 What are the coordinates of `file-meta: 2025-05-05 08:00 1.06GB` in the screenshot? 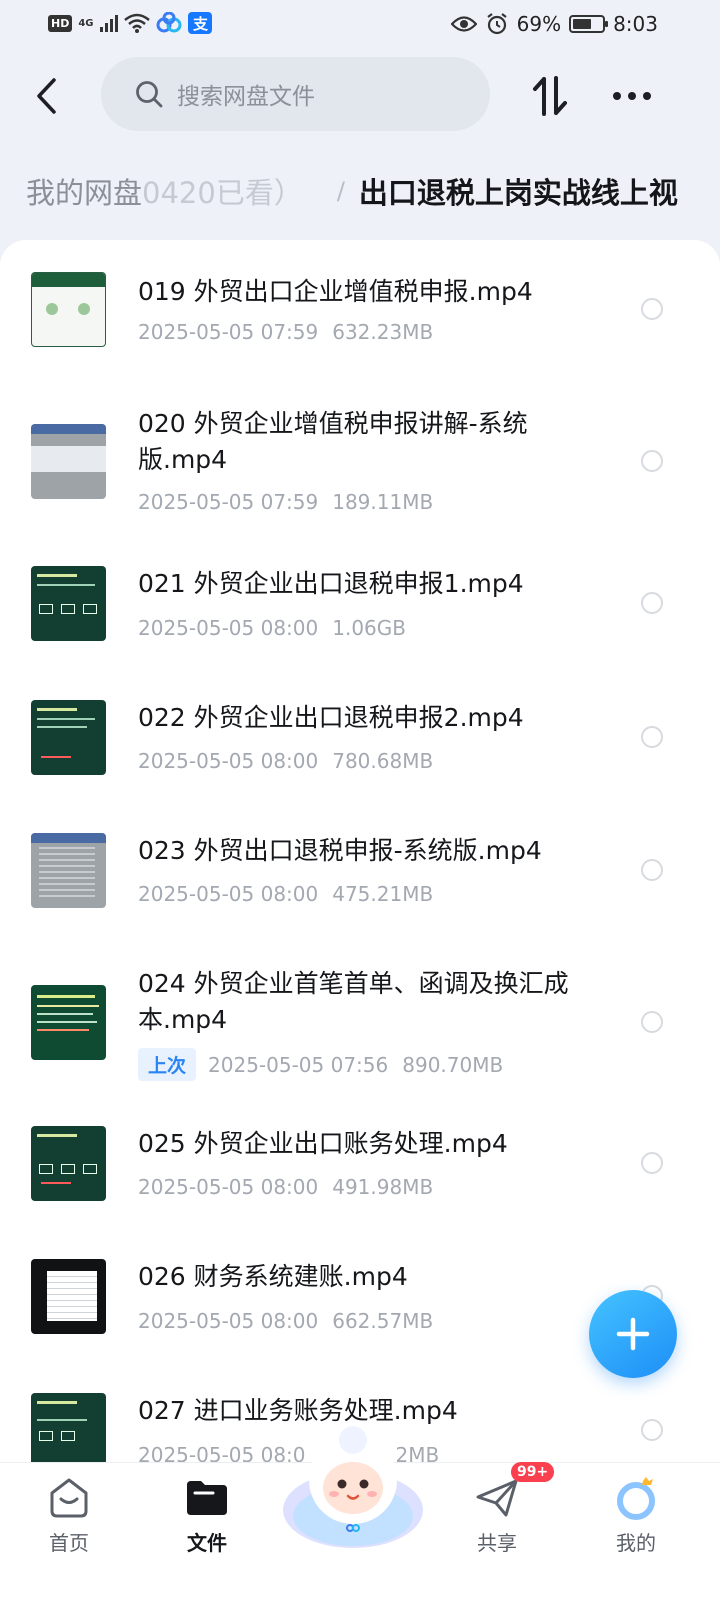 It's located at (272, 628).